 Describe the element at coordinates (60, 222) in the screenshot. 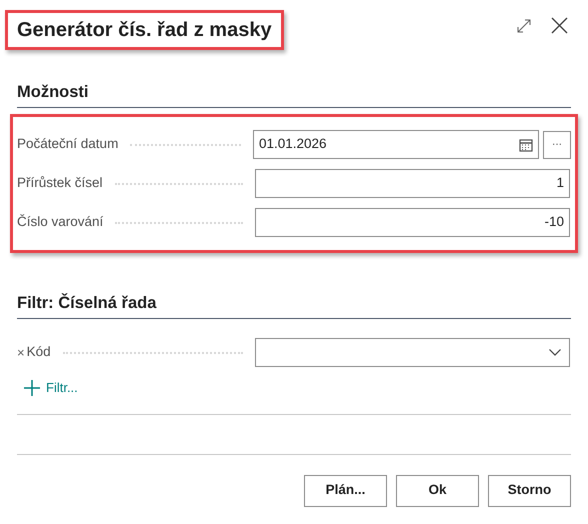

I see `field-label: Číslo varování` at that location.